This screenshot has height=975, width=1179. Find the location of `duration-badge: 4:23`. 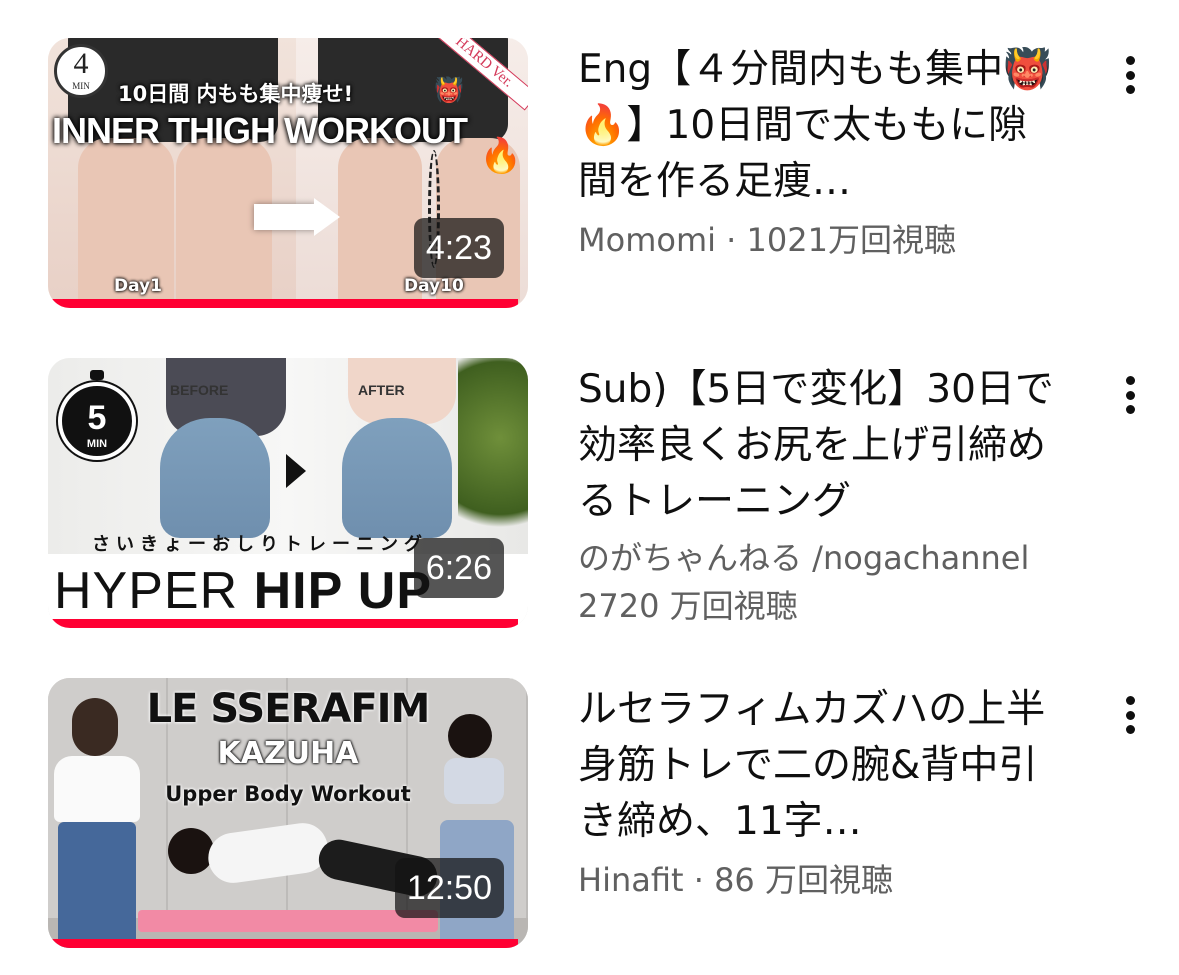

duration-badge: 4:23 is located at coordinates (458, 248).